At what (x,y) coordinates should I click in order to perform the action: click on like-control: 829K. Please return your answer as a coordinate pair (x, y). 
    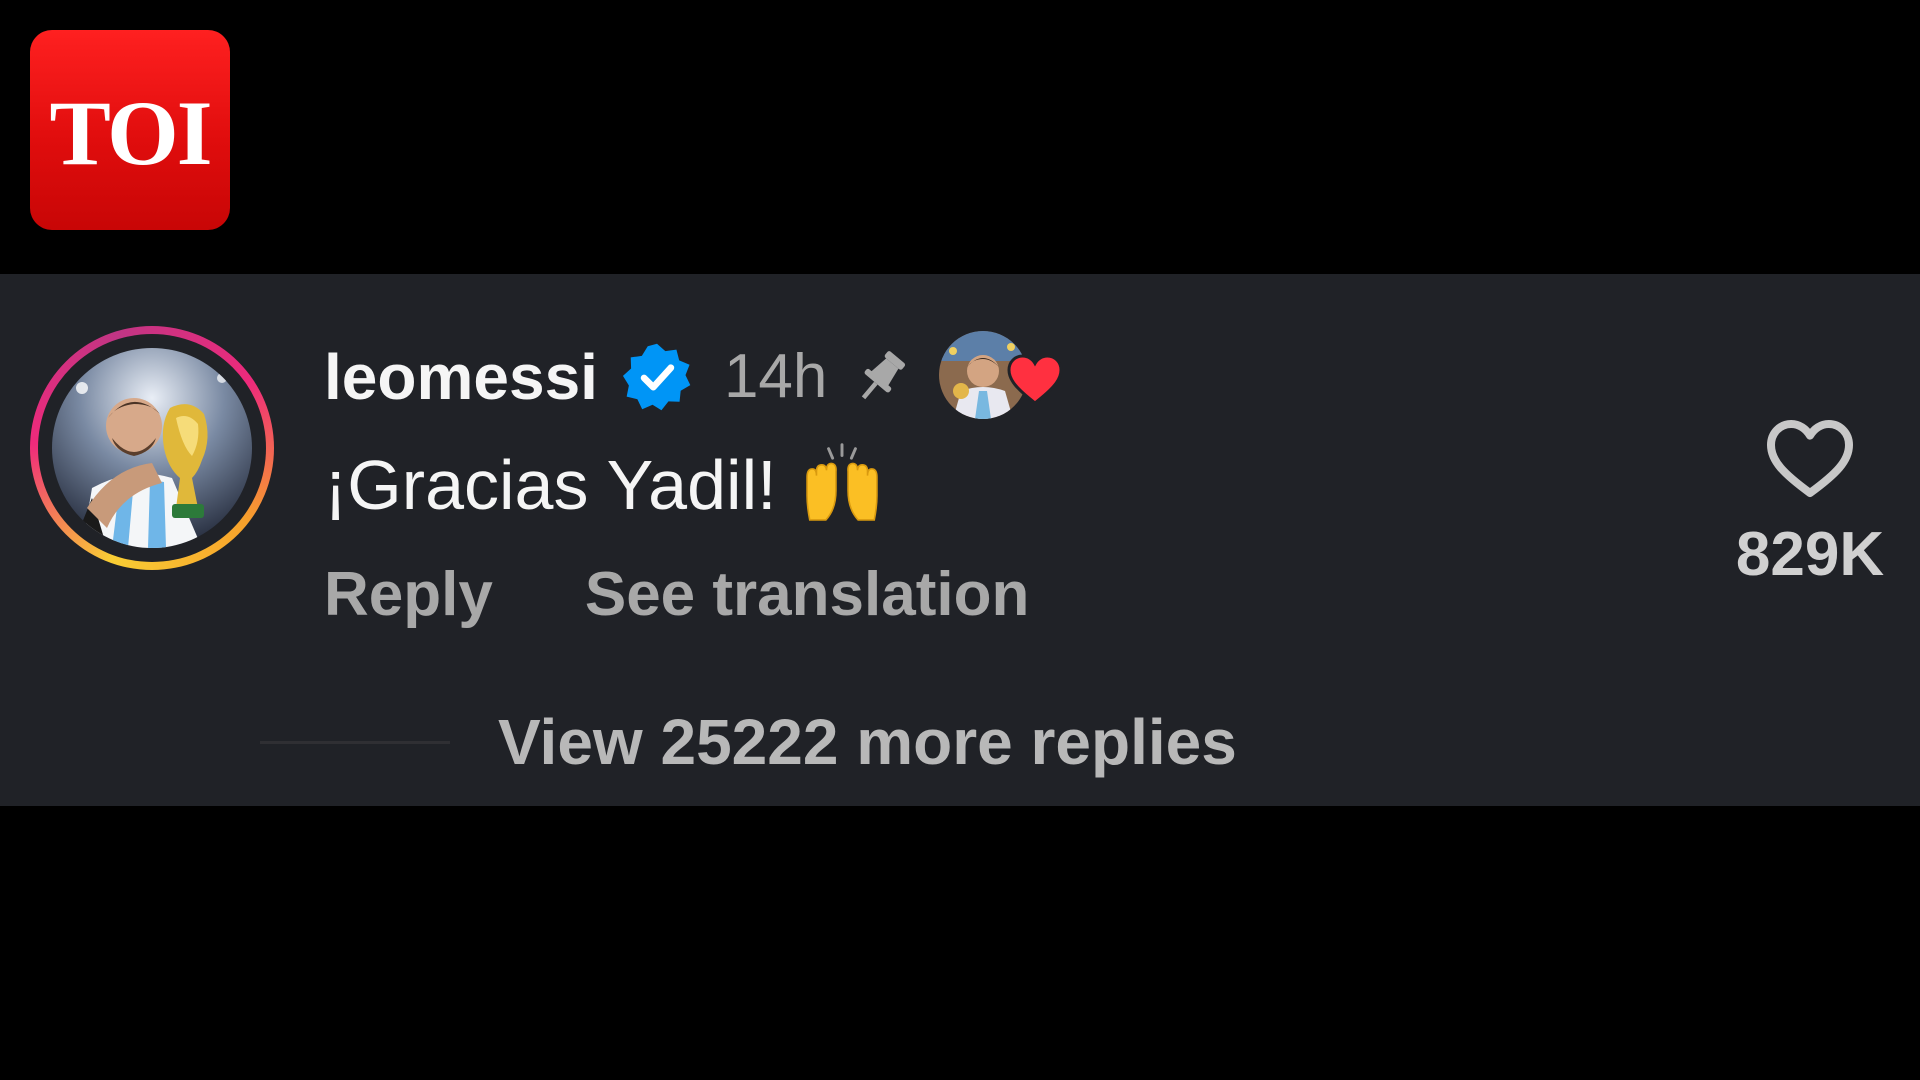
    Looking at the image, I should click on (1810, 501).